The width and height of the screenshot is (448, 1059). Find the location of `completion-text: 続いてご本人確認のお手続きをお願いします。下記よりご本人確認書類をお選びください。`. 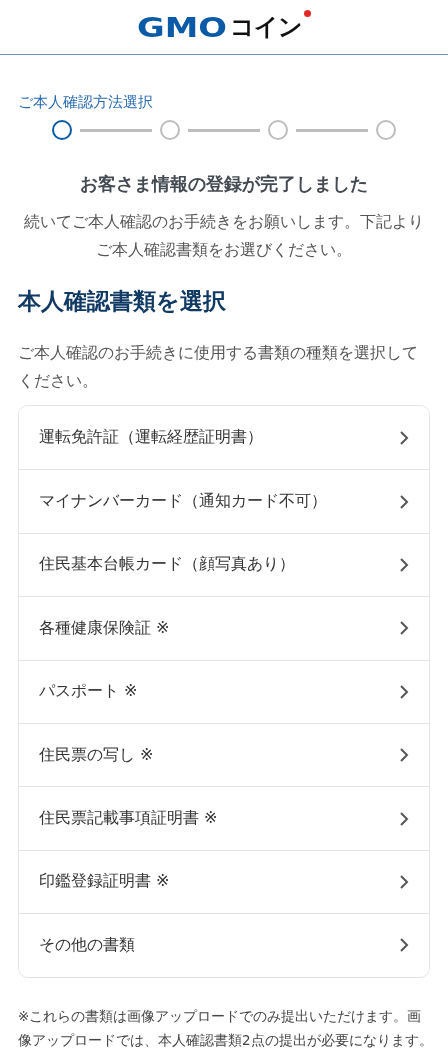

completion-text: 続いてご本人確認のお手続きをお願いします。下記よりご本人確認書類をお選びください。 is located at coordinates (224, 236).